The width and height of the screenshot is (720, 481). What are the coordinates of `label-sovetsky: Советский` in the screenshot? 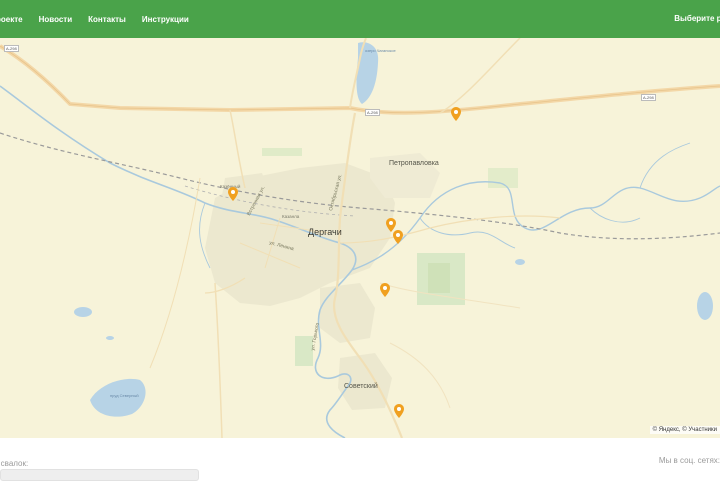 It's located at (361, 386).